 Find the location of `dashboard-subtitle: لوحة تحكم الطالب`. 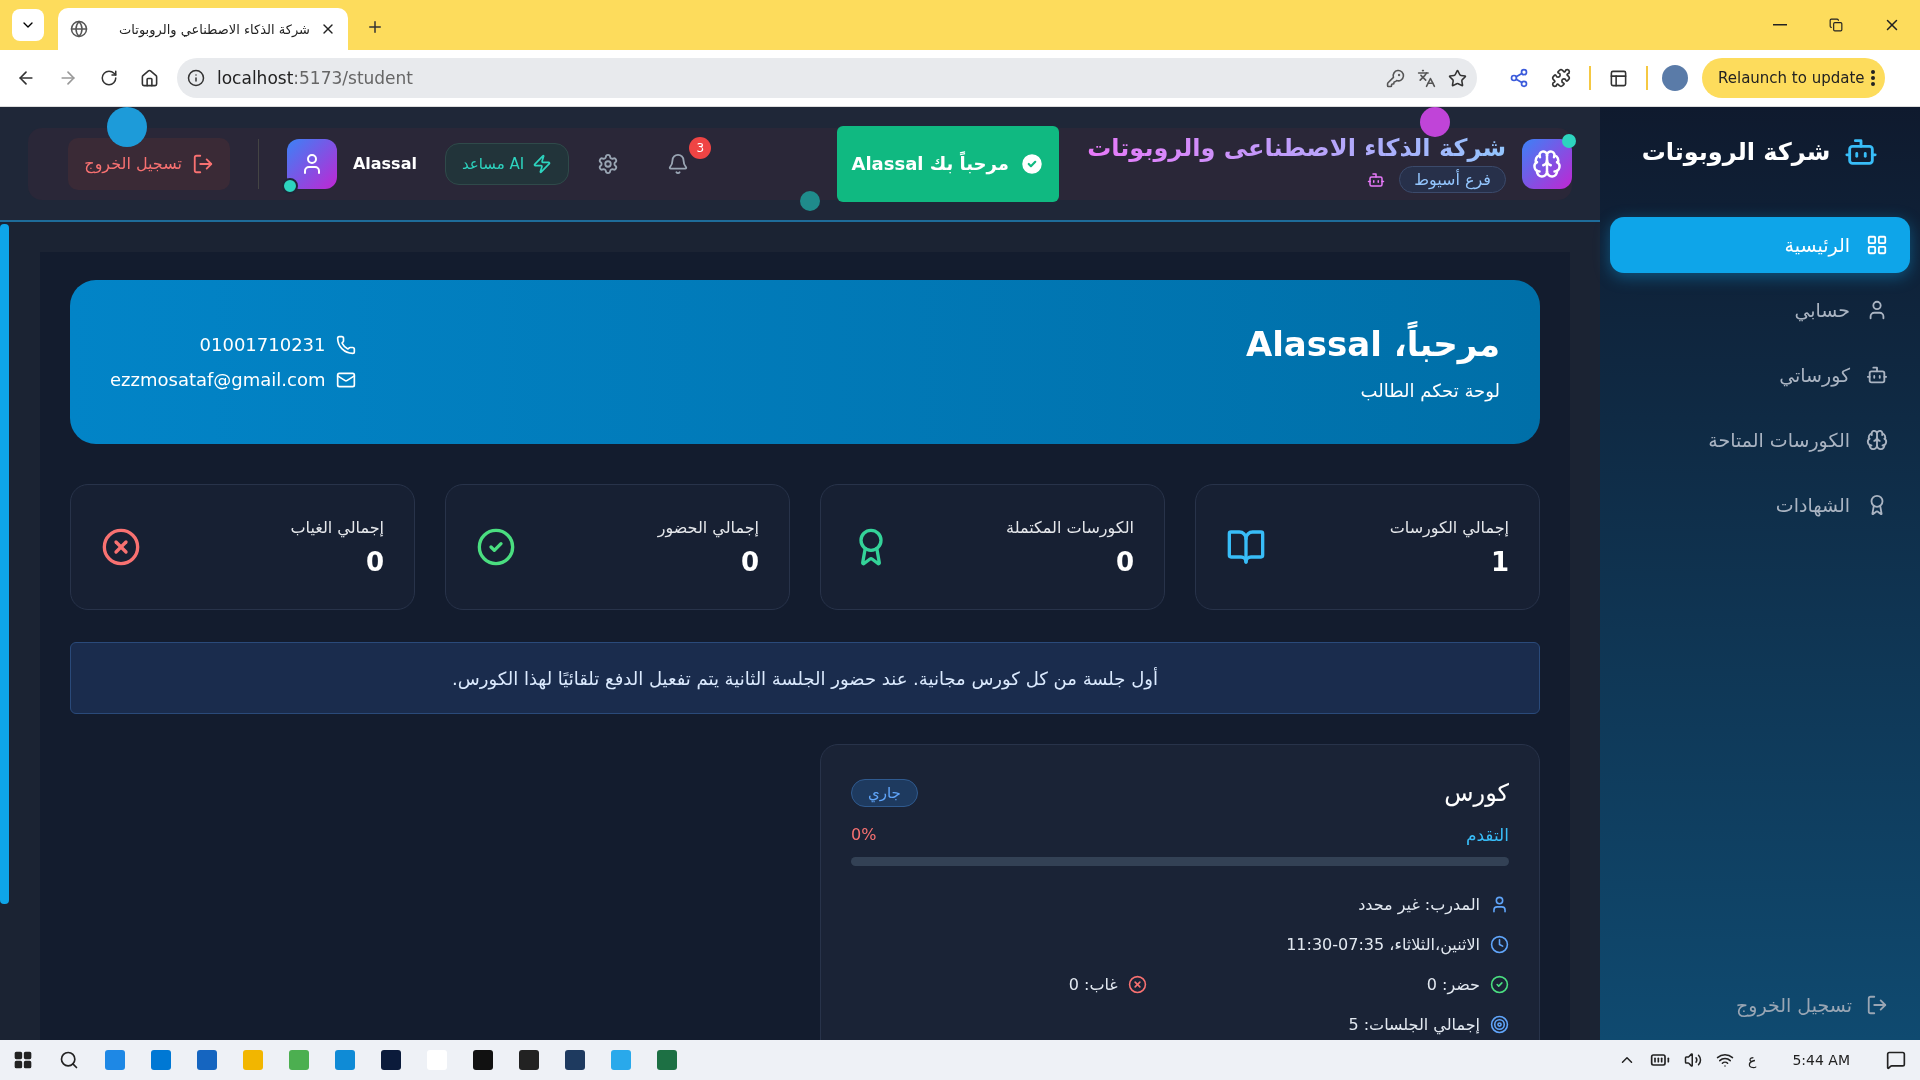

dashboard-subtitle: لوحة تحكم الطالب is located at coordinates (1429, 390).